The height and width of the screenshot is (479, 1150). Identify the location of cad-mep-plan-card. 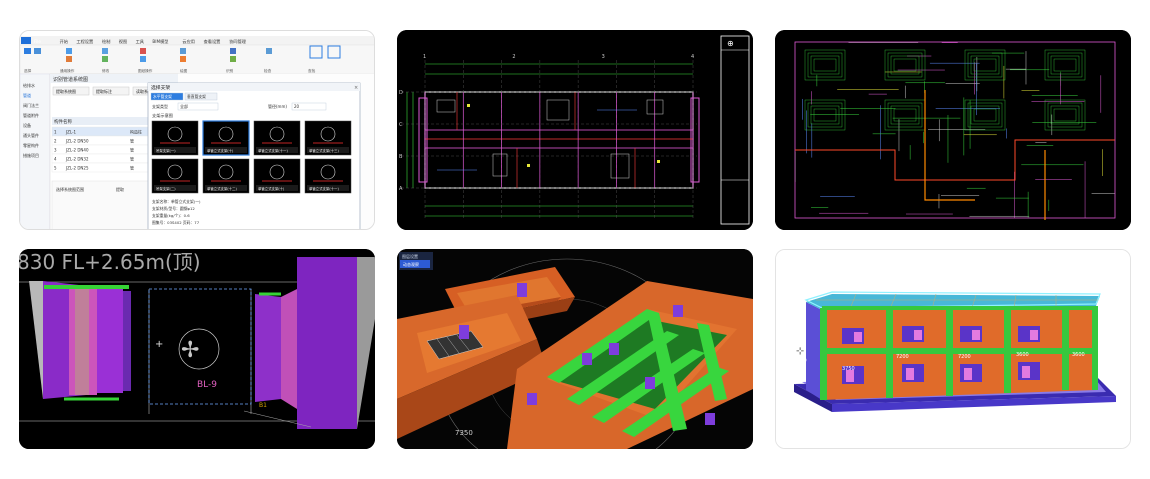
(953, 130).